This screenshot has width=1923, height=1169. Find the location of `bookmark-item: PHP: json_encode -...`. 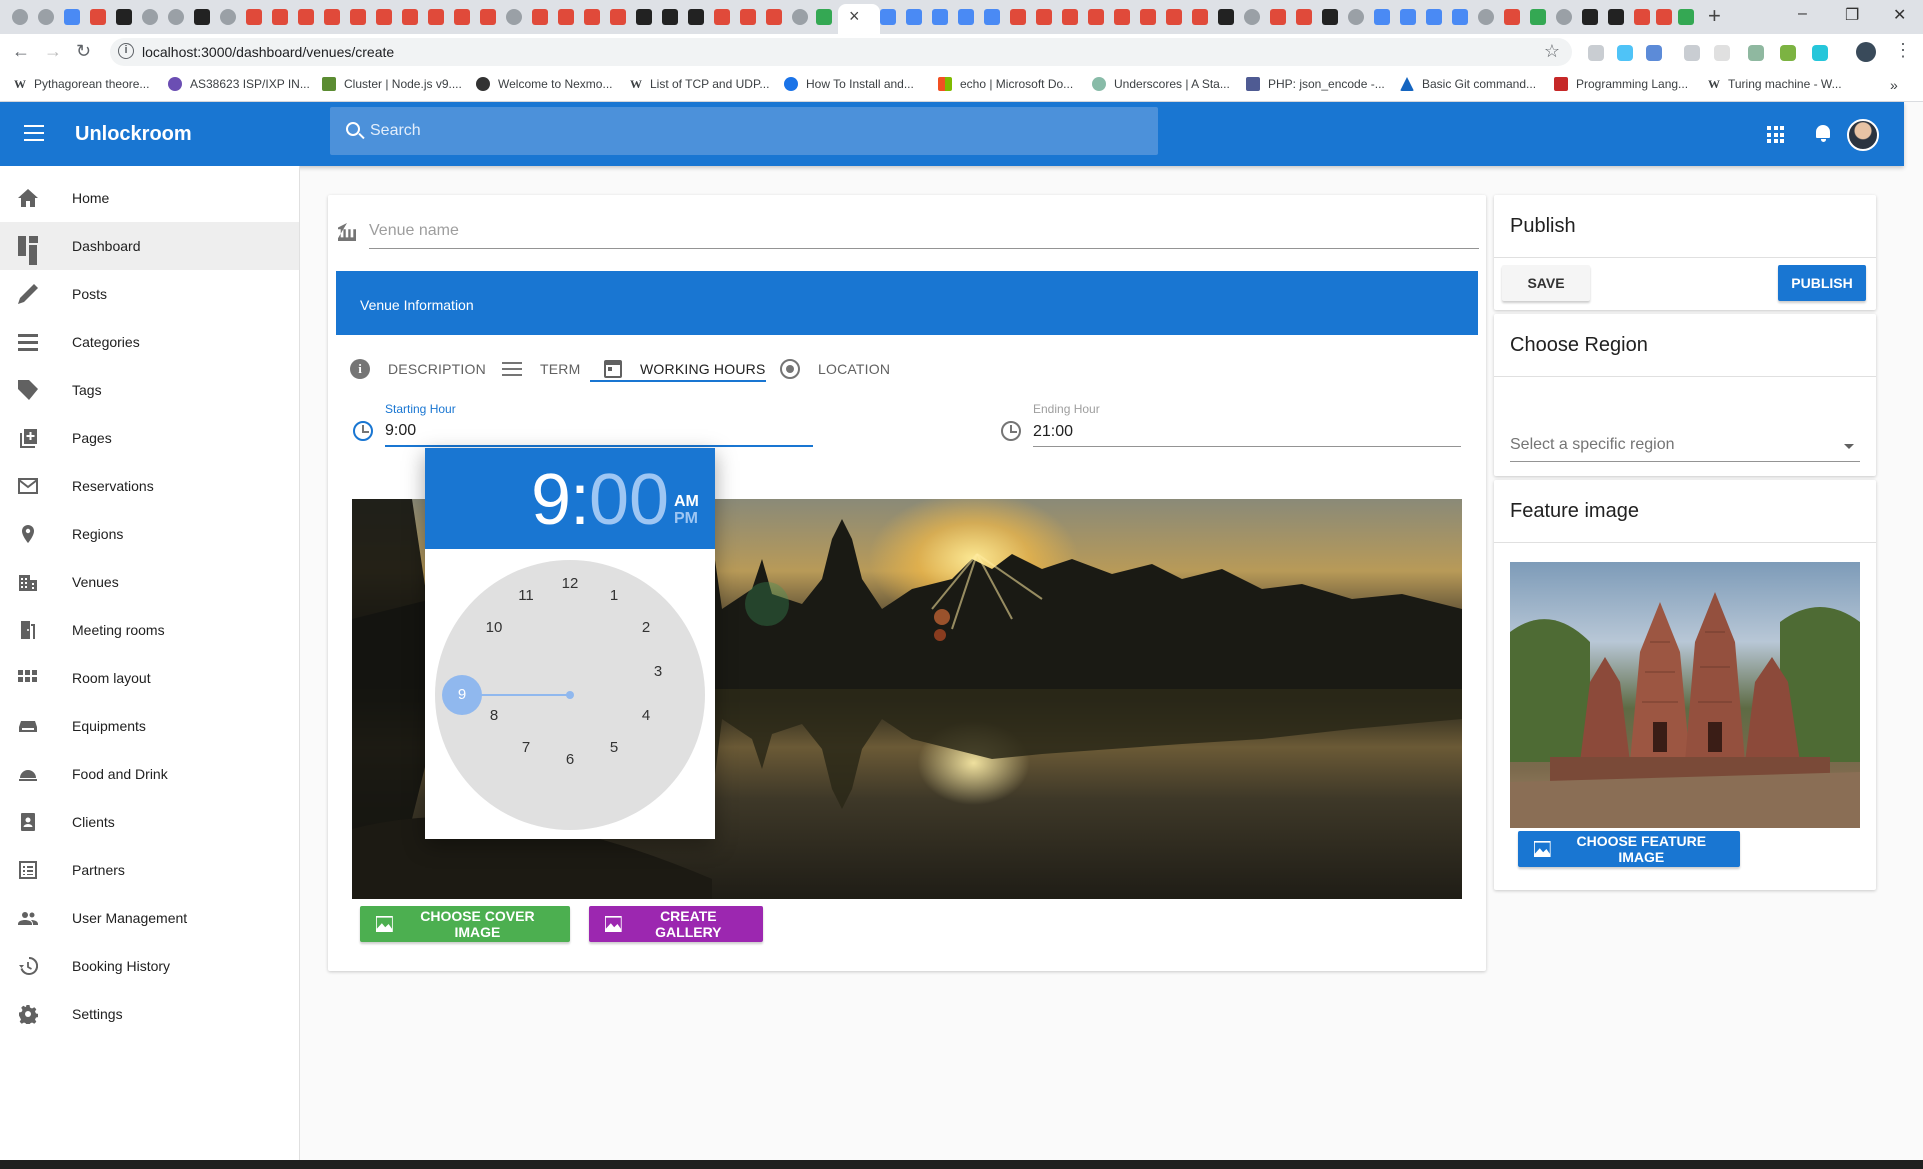

bookmark-item: PHP: json_encode -... is located at coordinates (1315, 84).